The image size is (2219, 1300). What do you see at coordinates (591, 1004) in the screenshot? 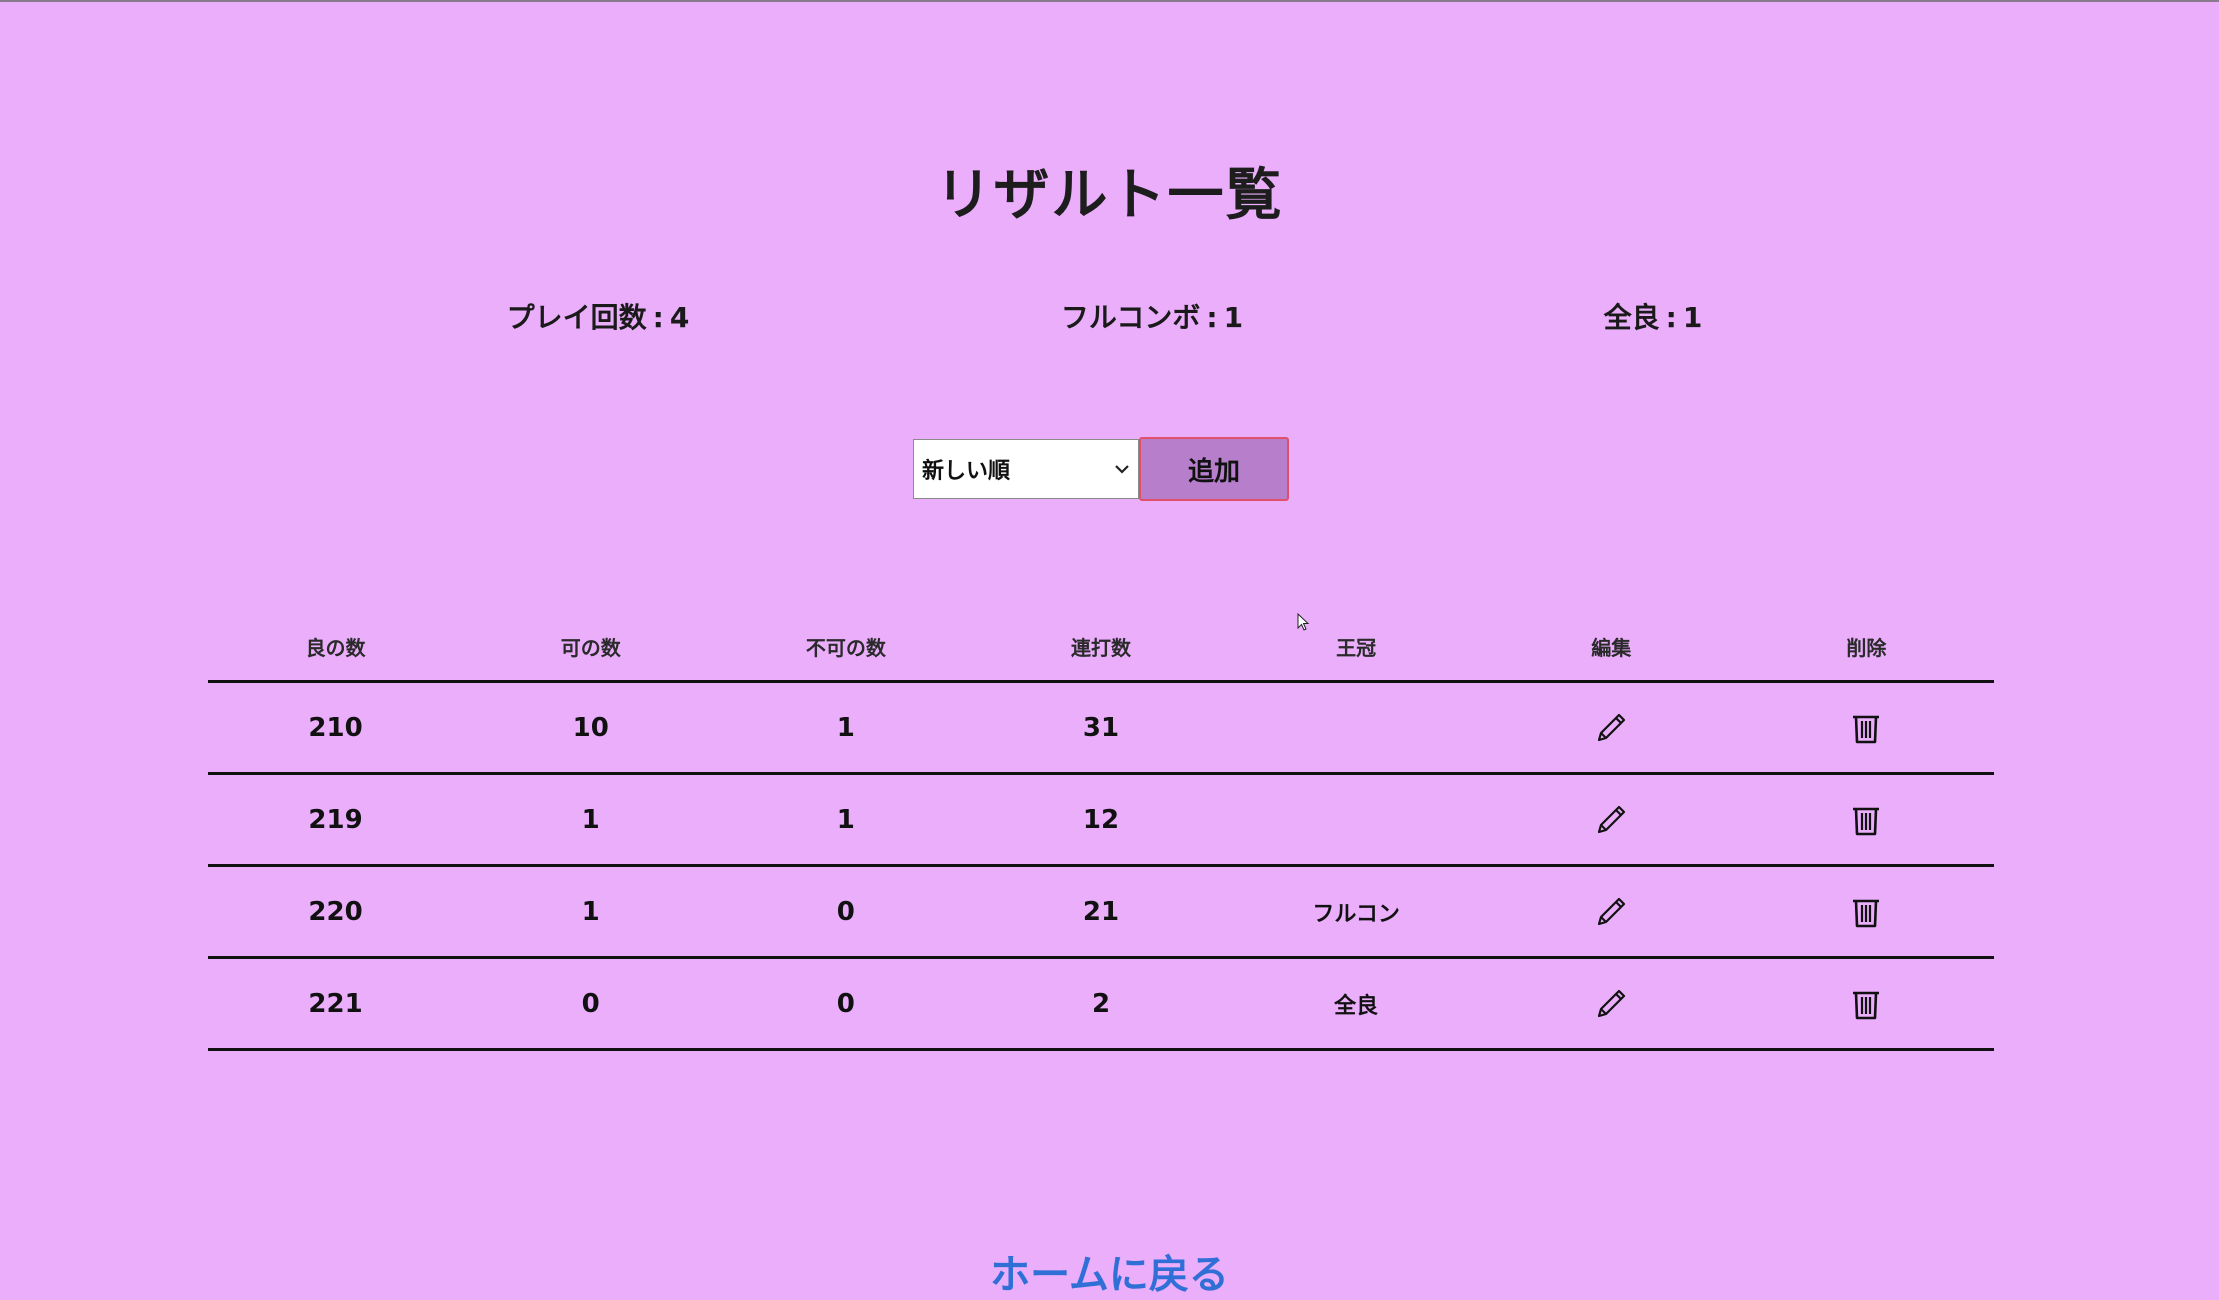
I see `cell-ok-count: 0` at bounding box center [591, 1004].